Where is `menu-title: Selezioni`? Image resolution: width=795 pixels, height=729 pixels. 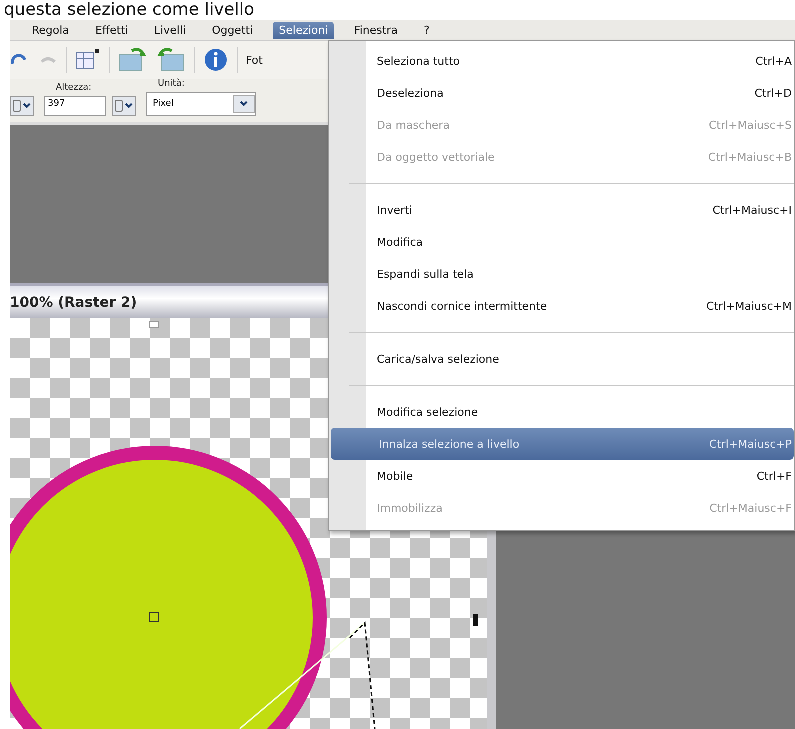 menu-title: Selezioni is located at coordinates (303, 30).